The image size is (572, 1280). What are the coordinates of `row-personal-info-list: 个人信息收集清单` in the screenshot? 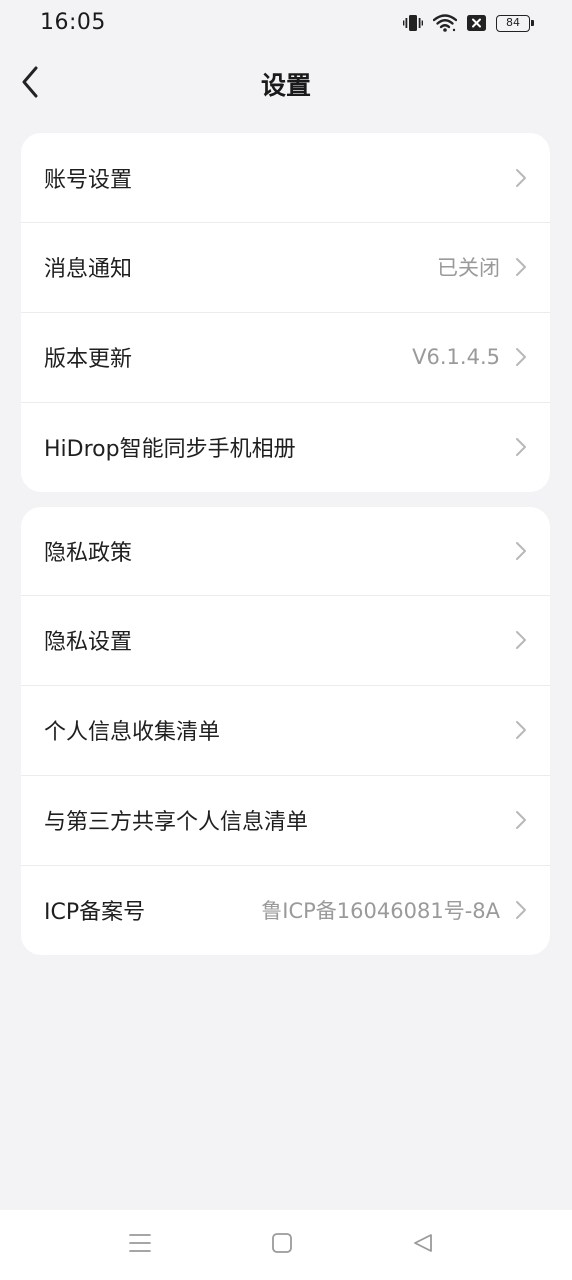 It's located at (285, 730).